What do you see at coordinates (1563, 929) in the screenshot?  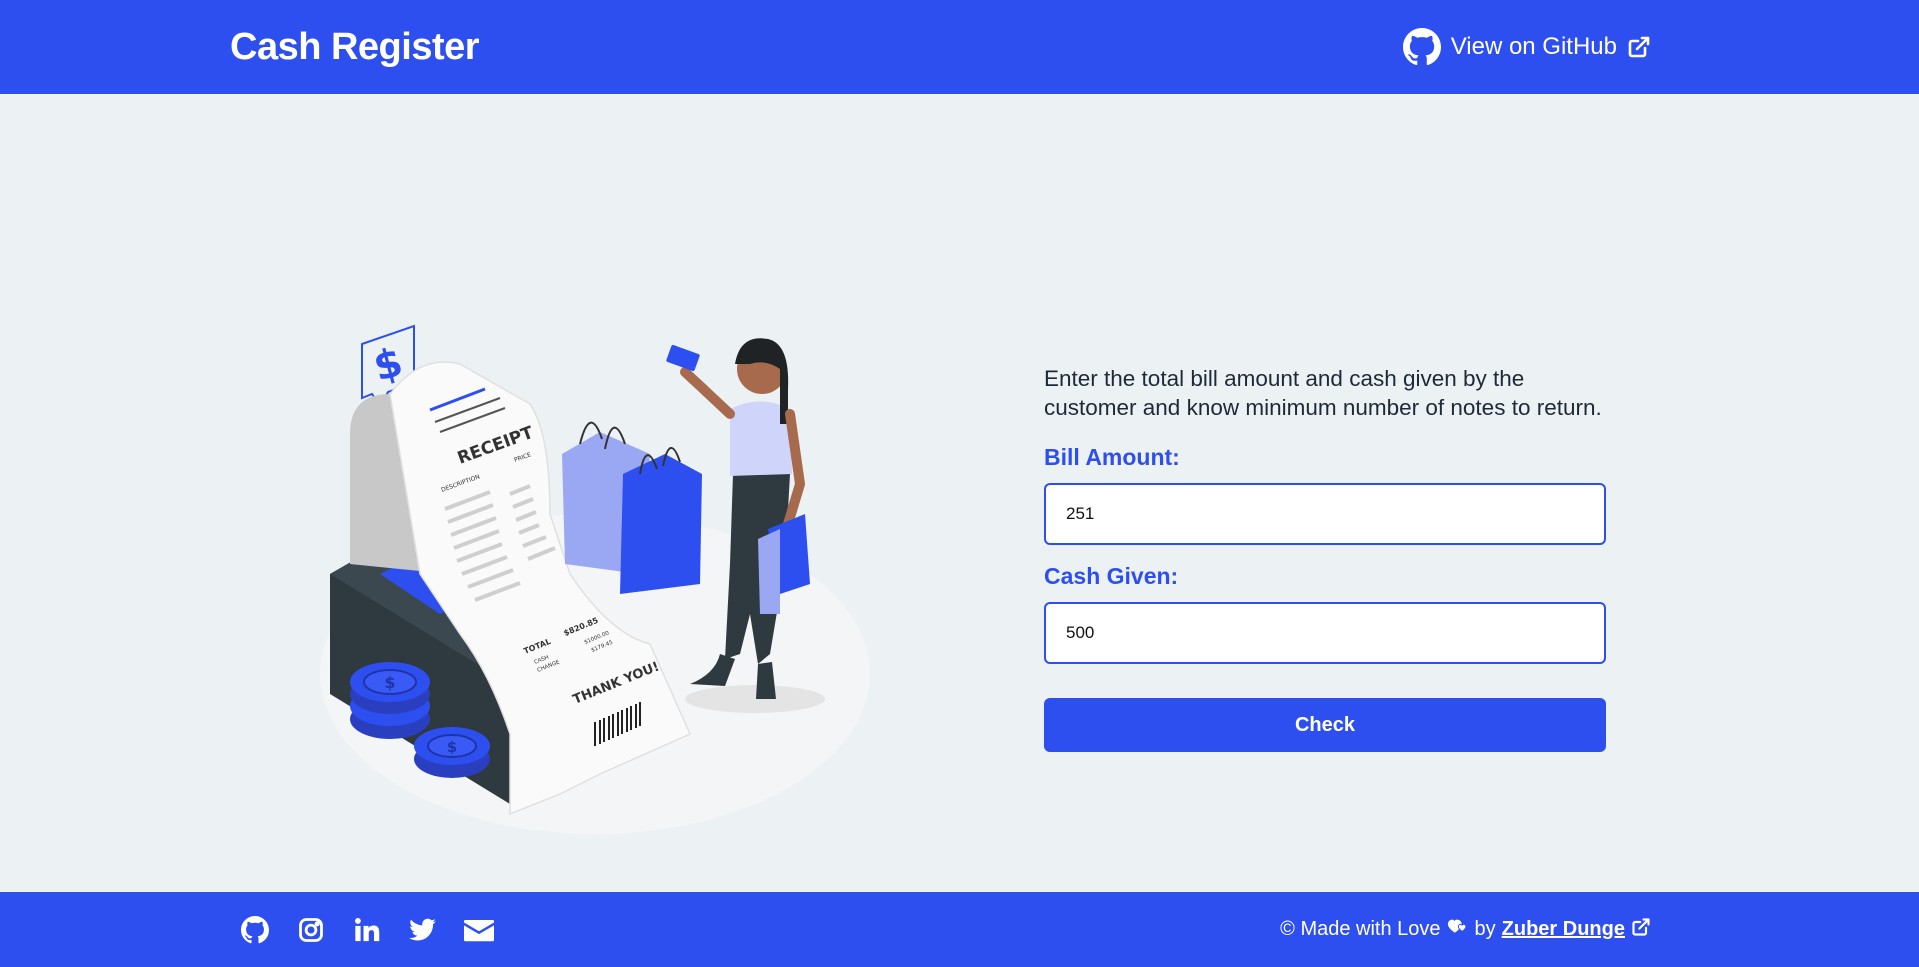 I see `author-name: Zuber Dunge` at bounding box center [1563, 929].